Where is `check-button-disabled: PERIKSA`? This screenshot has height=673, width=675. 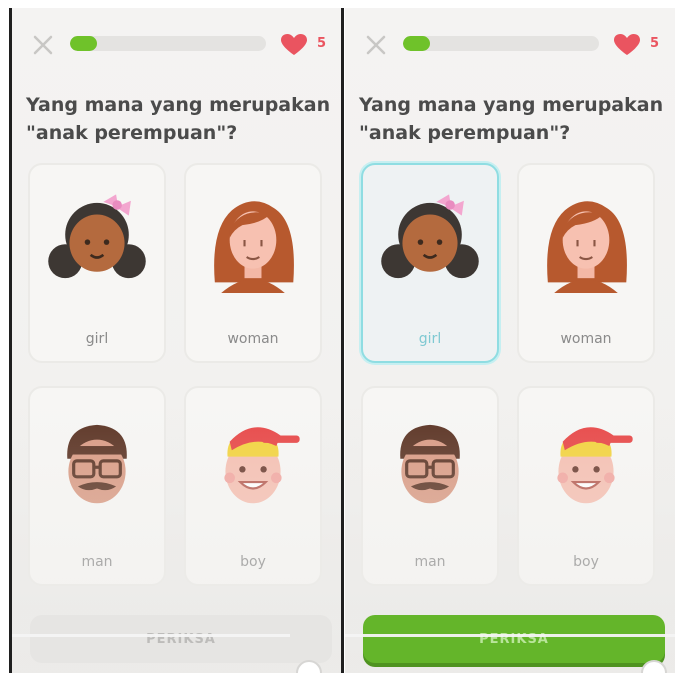
check-button-disabled: PERIKSA is located at coordinates (181, 639).